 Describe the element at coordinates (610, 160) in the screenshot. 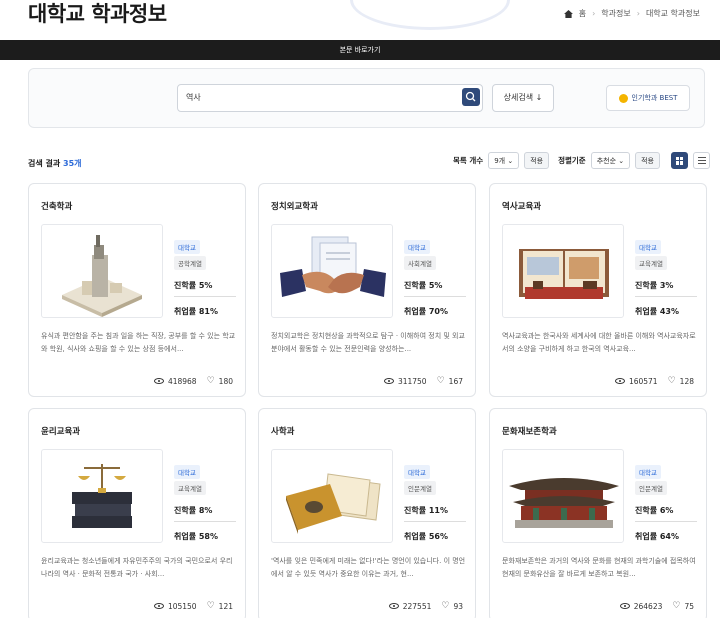

I see `sort-select: 추천순 ⌄` at that location.